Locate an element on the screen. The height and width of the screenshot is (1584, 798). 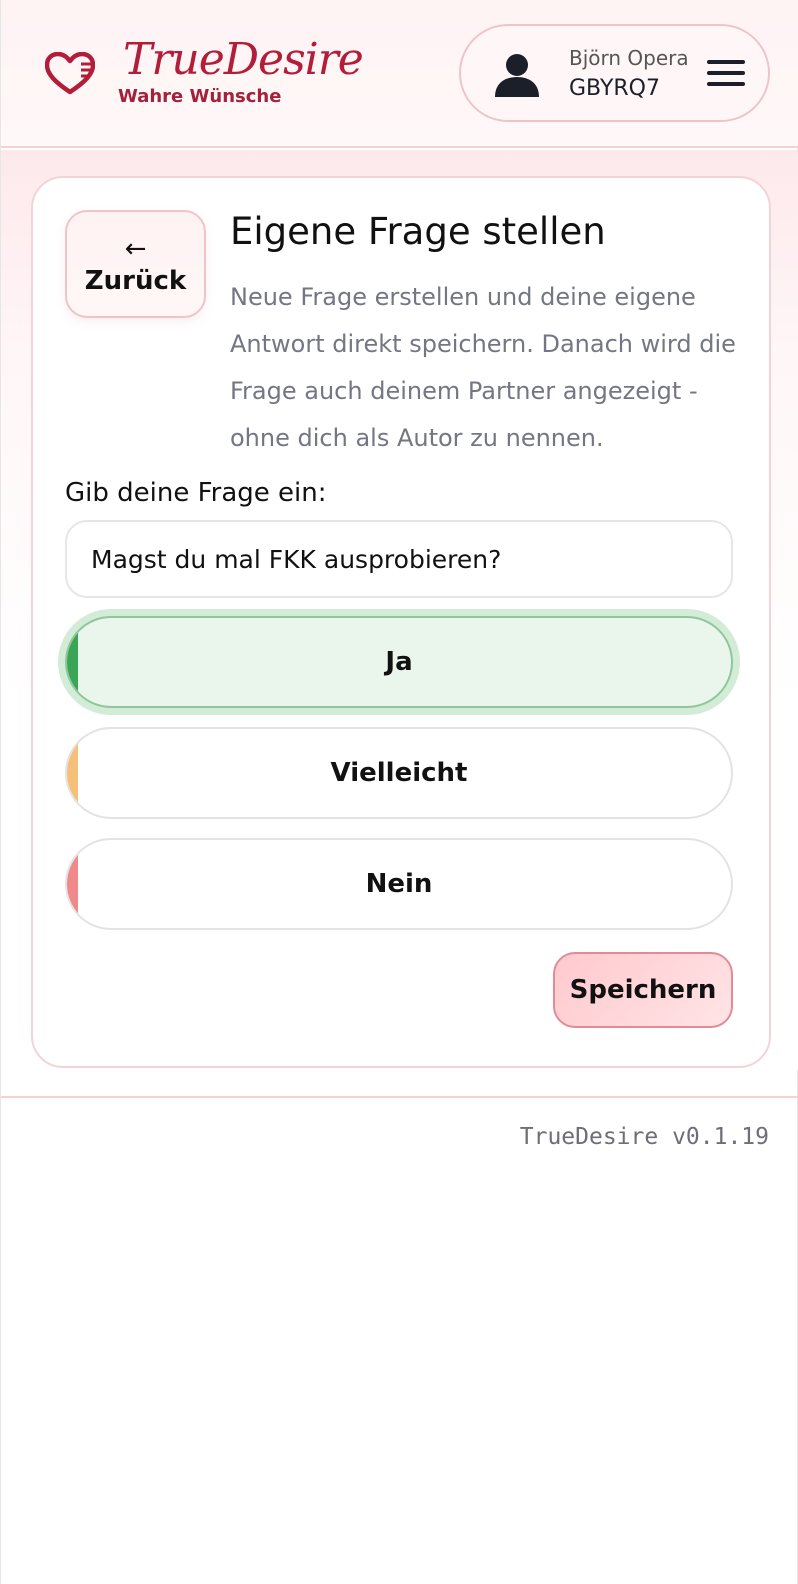
back-label: Zurück is located at coordinates (135, 281).